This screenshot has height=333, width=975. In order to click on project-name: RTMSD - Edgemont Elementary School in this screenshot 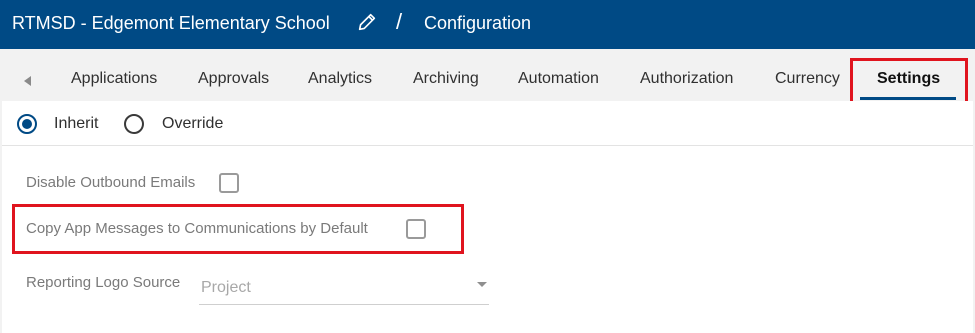, I will do `click(171, 23)`.